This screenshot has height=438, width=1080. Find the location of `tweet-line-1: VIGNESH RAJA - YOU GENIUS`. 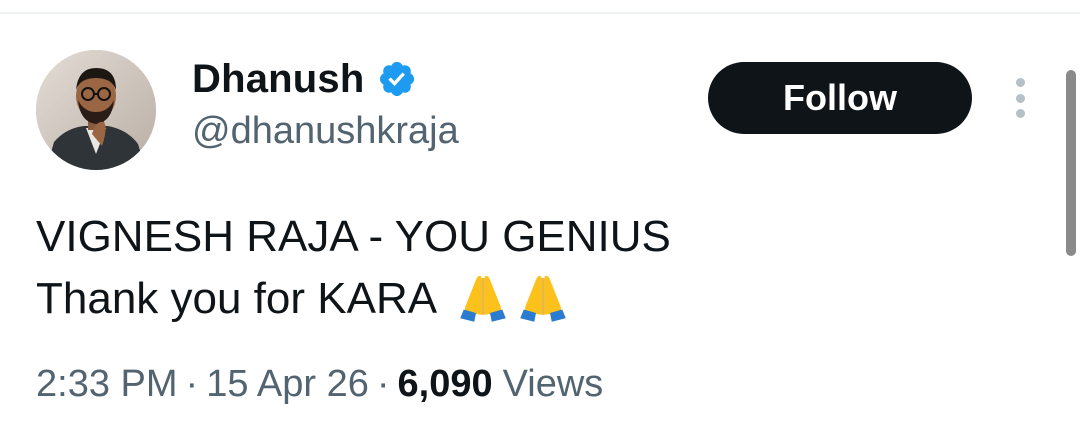

tweet-line-1: VIGNESH RAJA - YOU GENIUS is located at coordinates (353, 236).